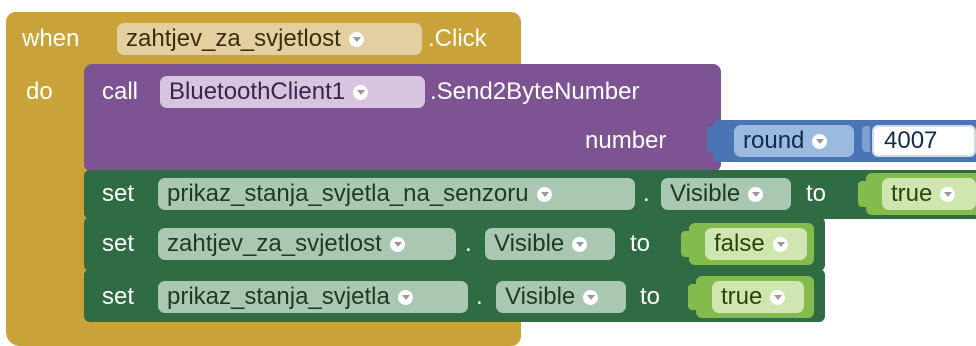  I want to click on set-component-dropdown-3: prikaz_stanja_svjetla, so click(313, 297).